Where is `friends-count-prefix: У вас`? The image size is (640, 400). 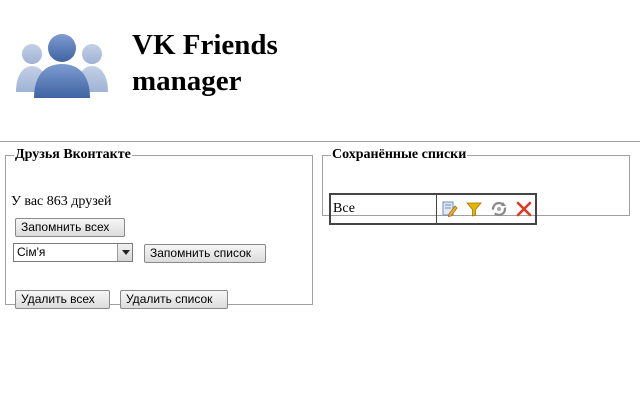
friends-count-prefix: У вас is located at coordinates (27, 201).